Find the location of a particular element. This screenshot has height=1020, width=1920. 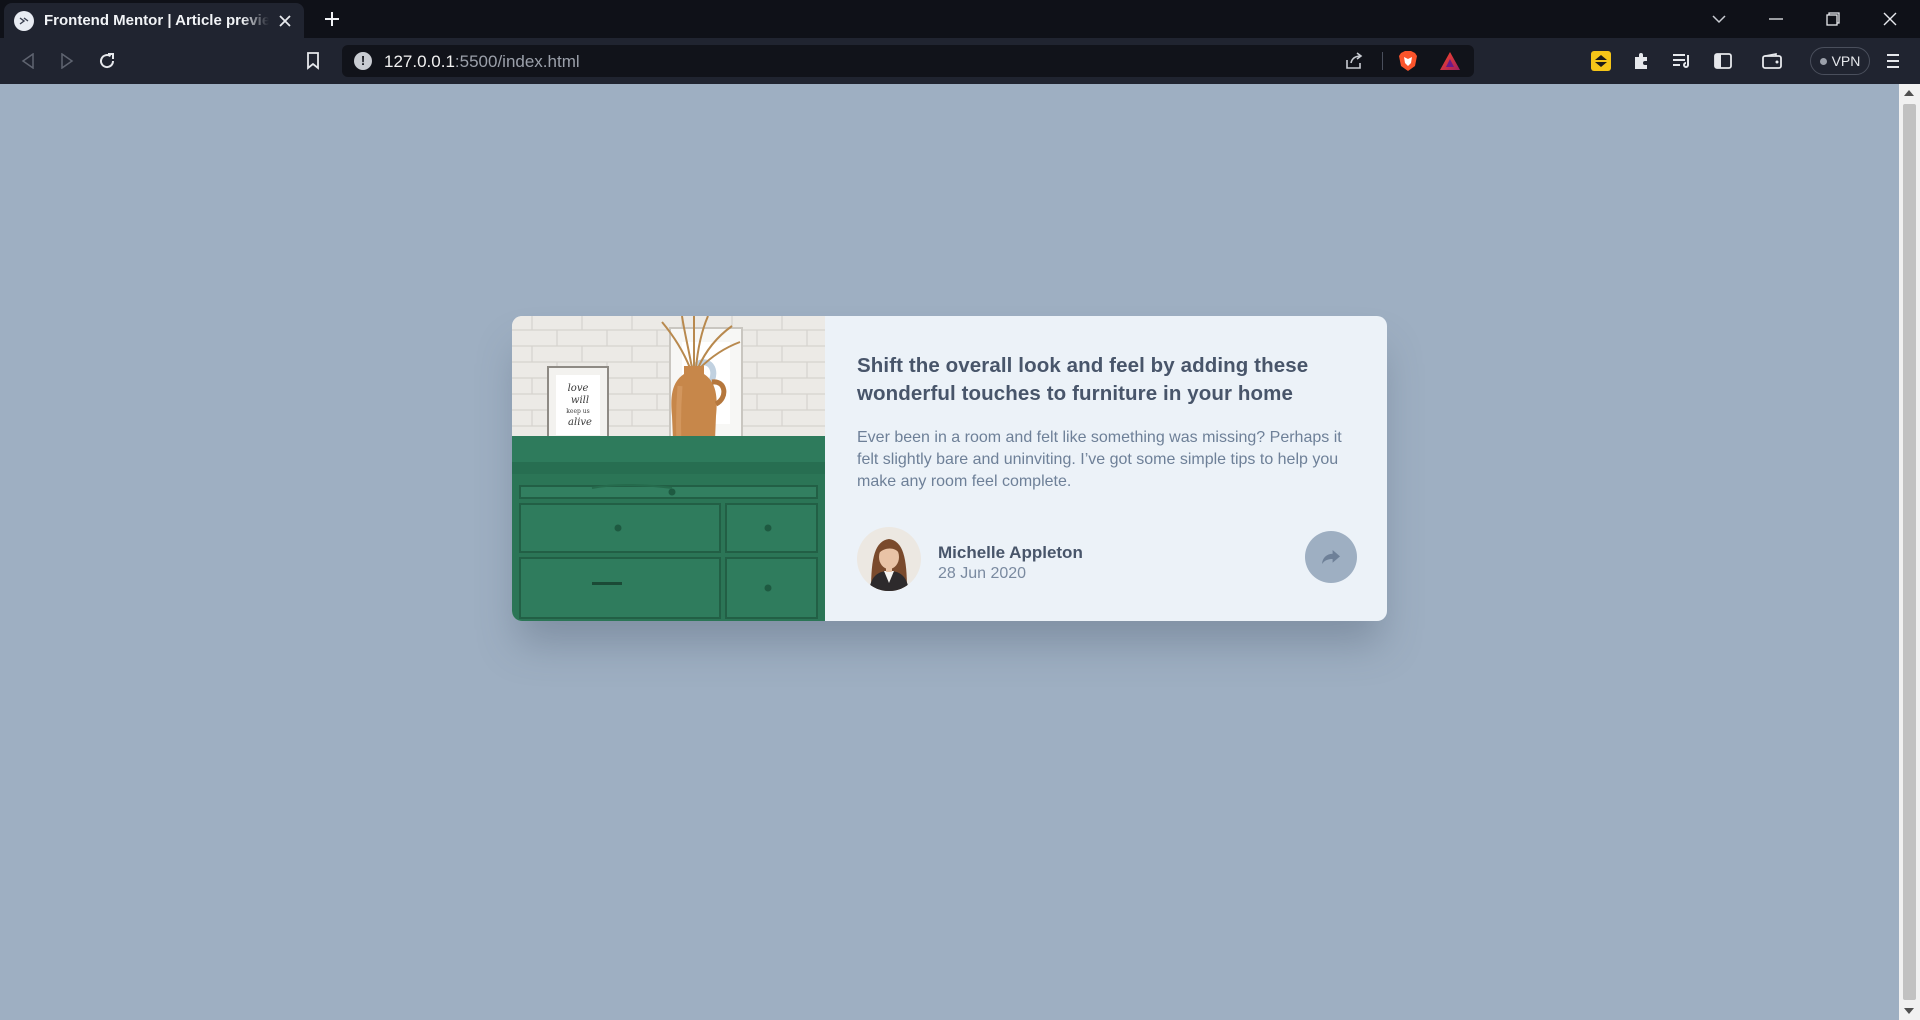

sidebar-toggle-icon is located at coordinates (1723, 61).